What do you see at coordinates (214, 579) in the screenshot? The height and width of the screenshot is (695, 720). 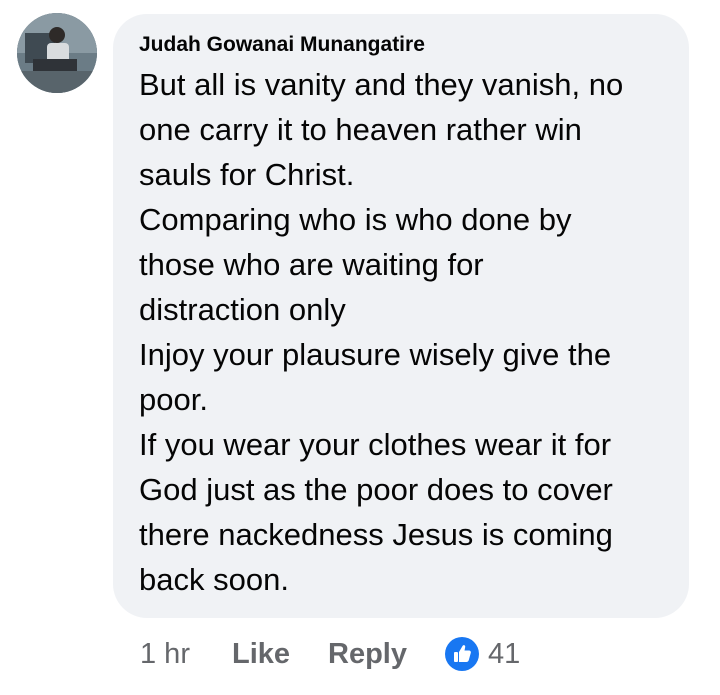 I see `comment-line: back soon.` at bounding box center [214, 579].